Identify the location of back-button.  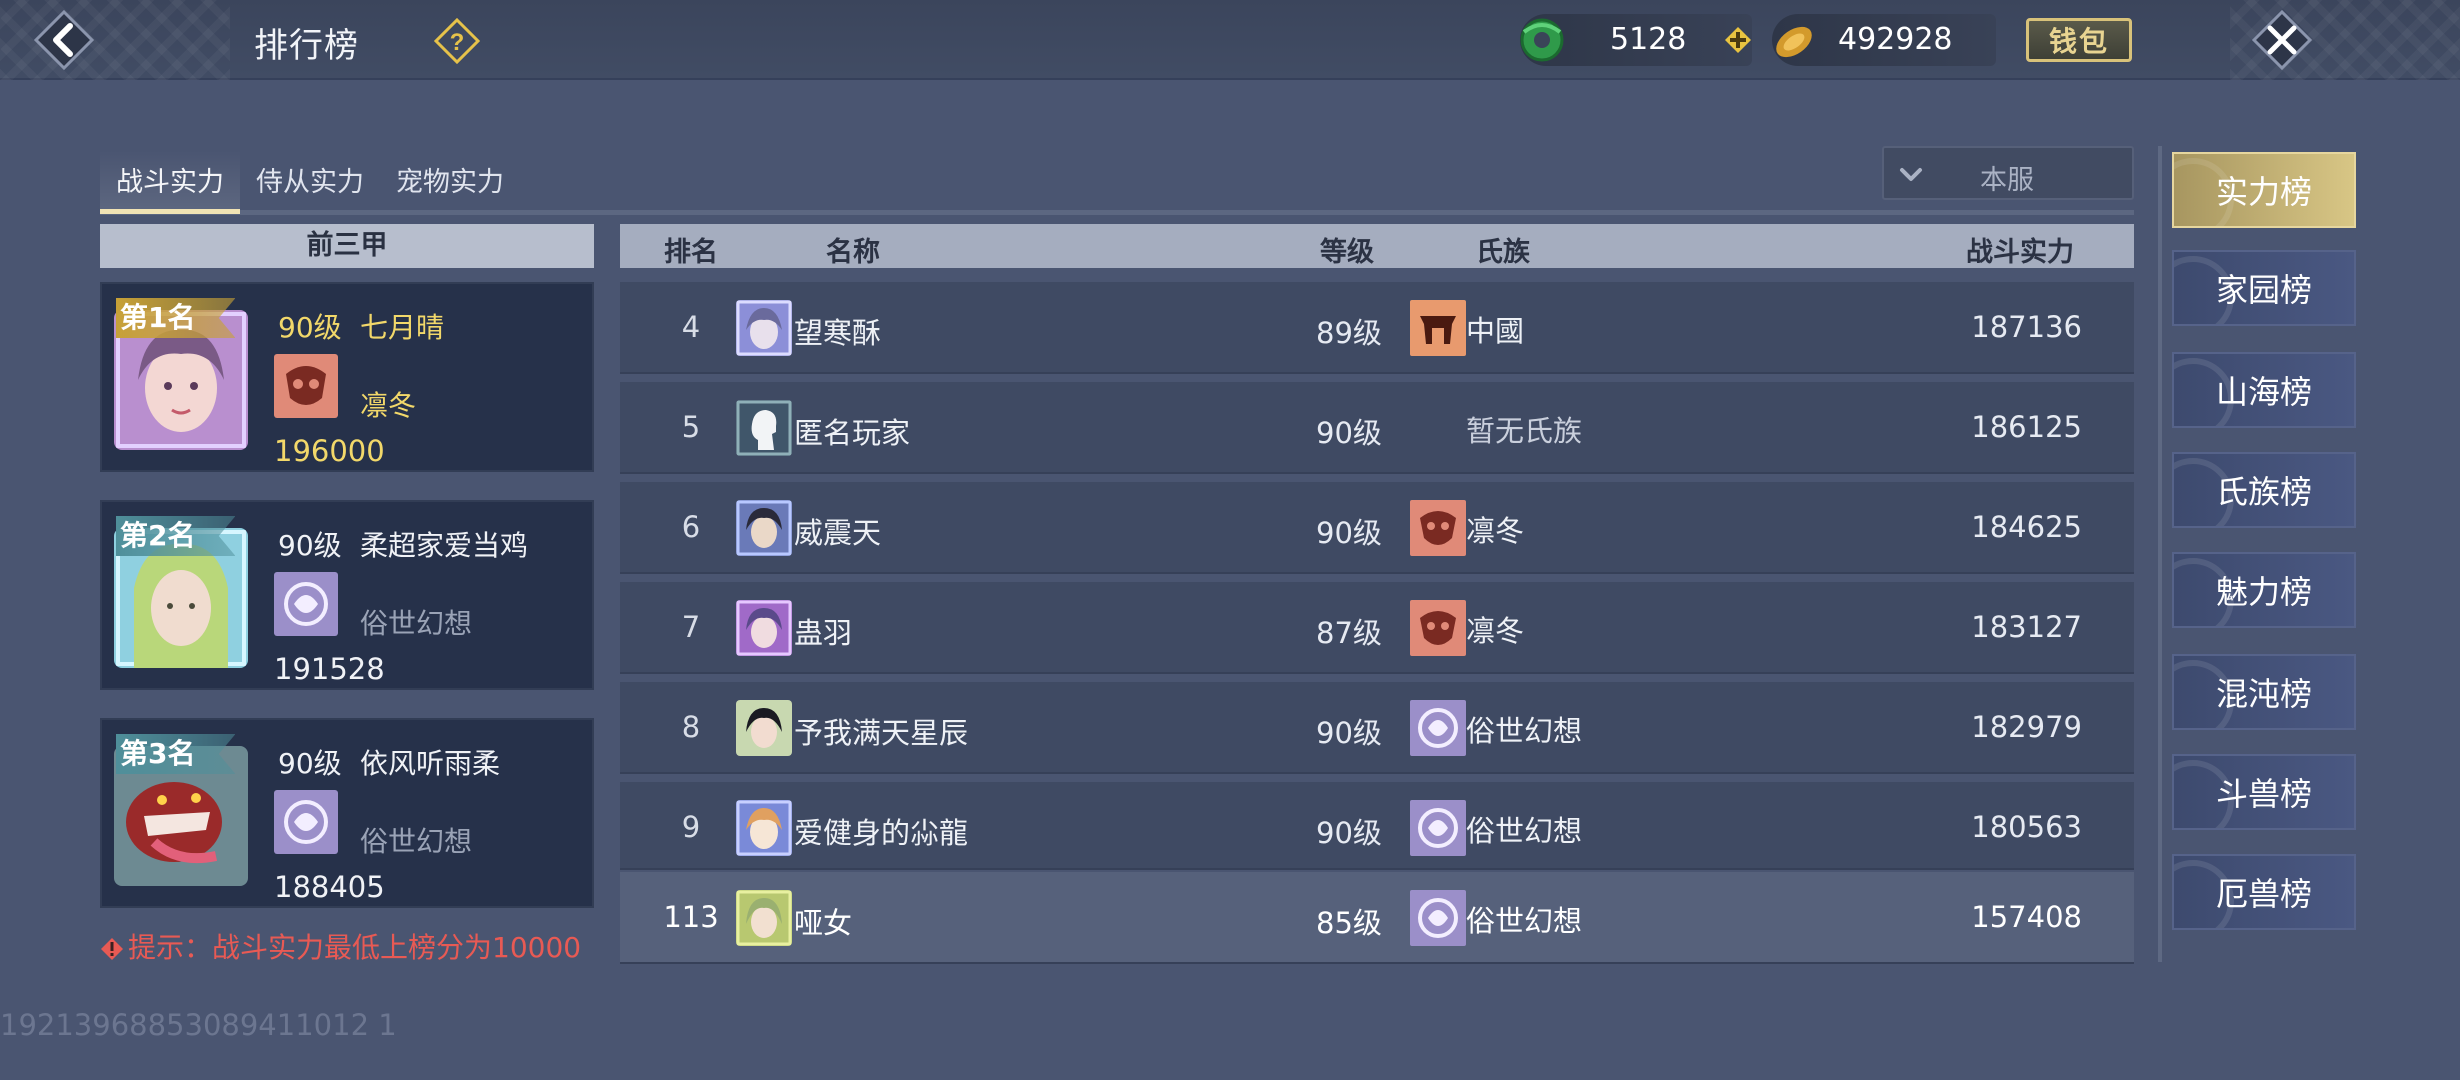
(64, 40).